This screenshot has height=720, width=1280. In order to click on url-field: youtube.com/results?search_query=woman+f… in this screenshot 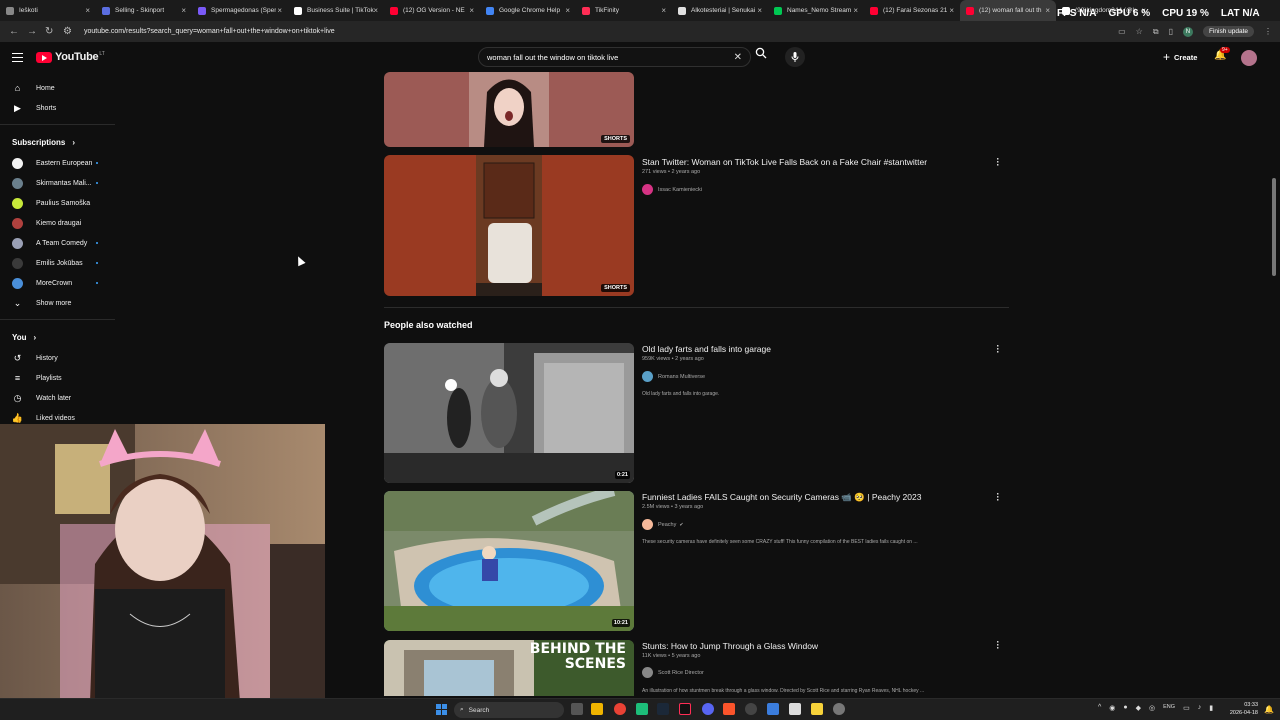, I will do `click(209, 31)`.